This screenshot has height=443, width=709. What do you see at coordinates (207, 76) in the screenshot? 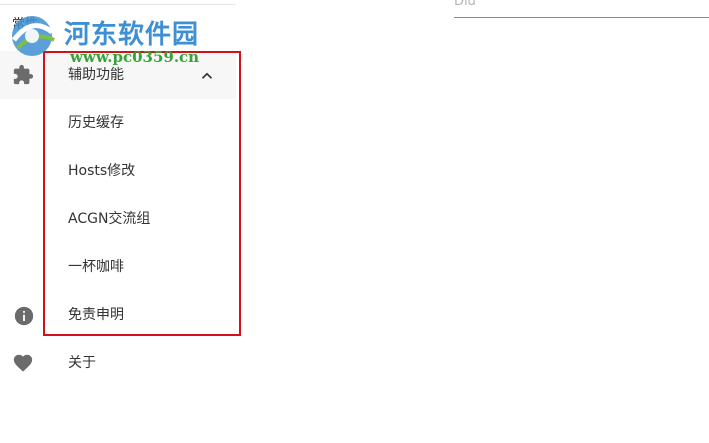
I see `chevron-up-icon` at bounding box center [207, 76].